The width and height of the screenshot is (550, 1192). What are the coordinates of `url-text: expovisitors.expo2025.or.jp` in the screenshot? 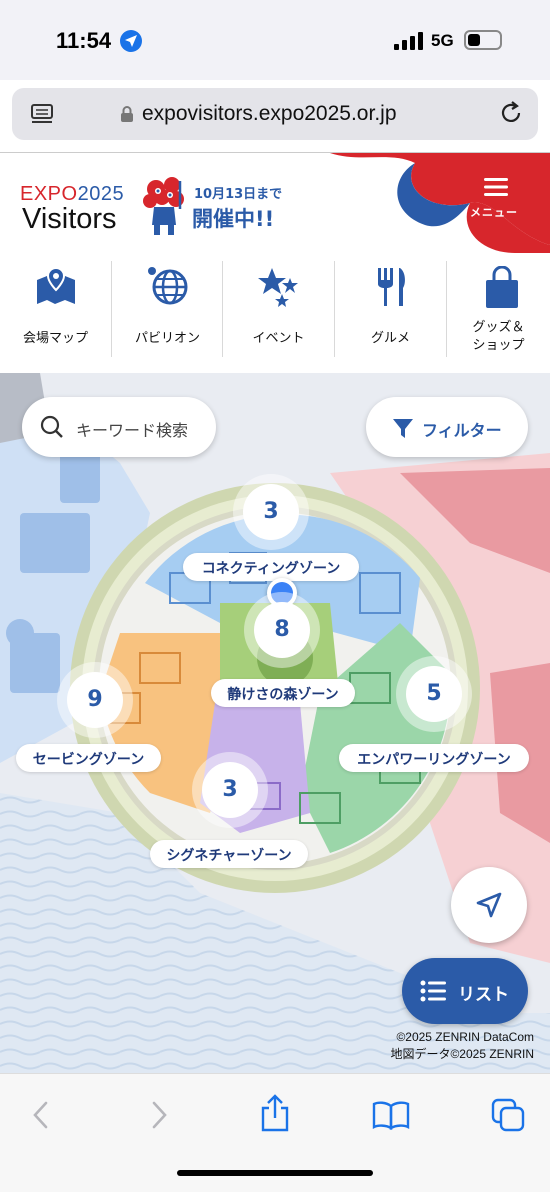 It's located at (269, 114).